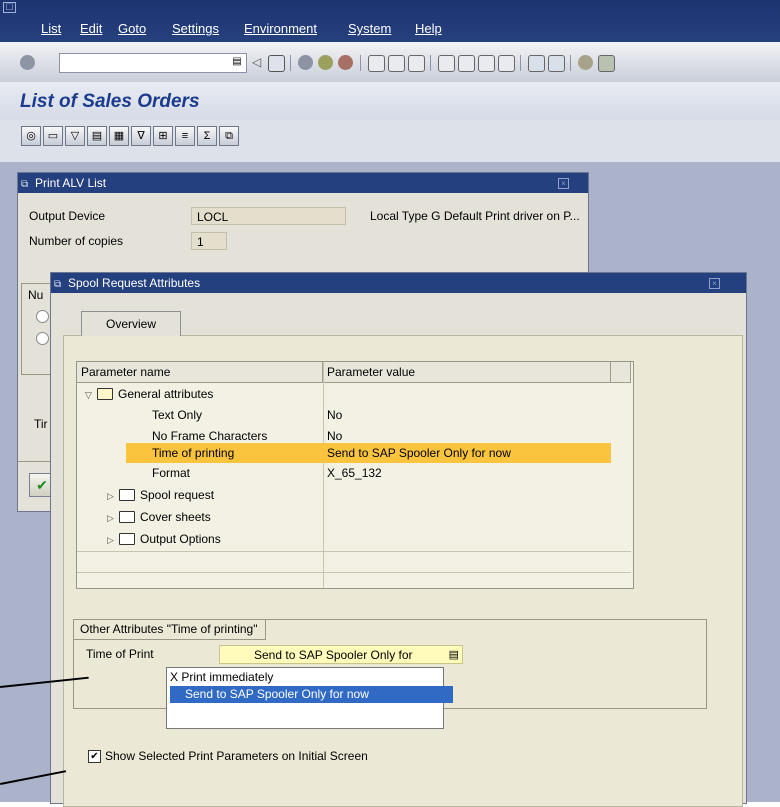 Image resolution: width=780 pixels, height=807 pixels. I want to click on cancel-icon, so click(345, 62).